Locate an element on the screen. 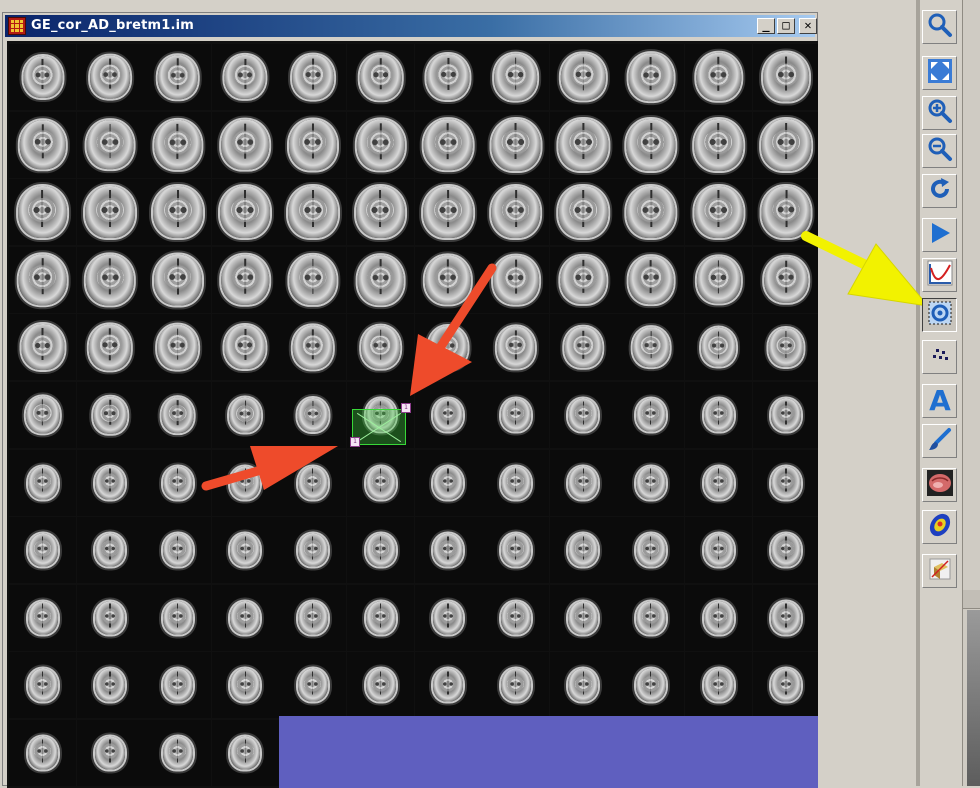 The height and width of the screenshot is (788, 980). tool-button-rotate is located at coordinates (939, 191).